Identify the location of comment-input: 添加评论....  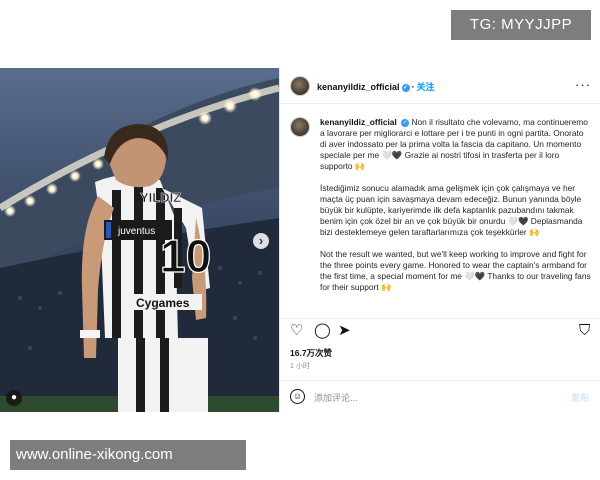
(336, 397).